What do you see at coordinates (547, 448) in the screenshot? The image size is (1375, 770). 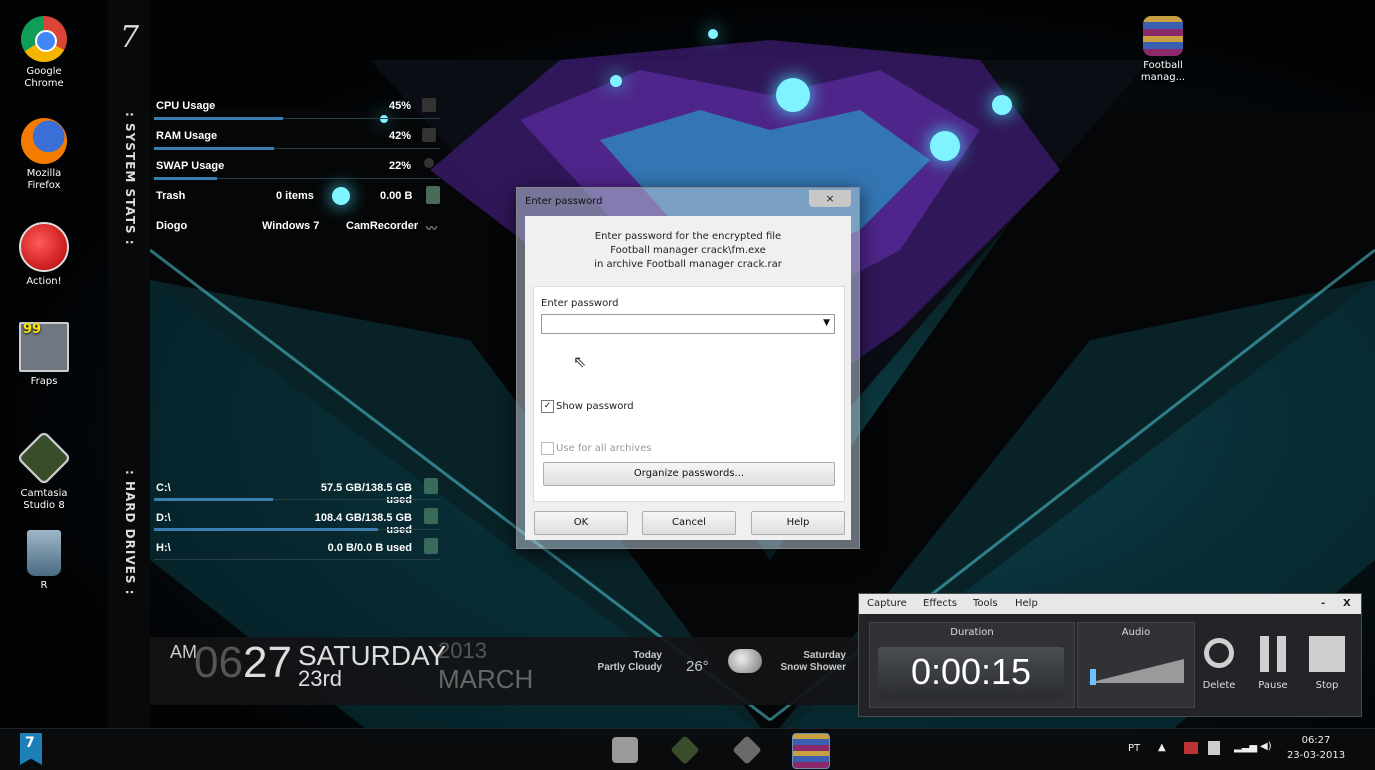 I see `use-for-all-checkbox` at bounding box center [547, 448].